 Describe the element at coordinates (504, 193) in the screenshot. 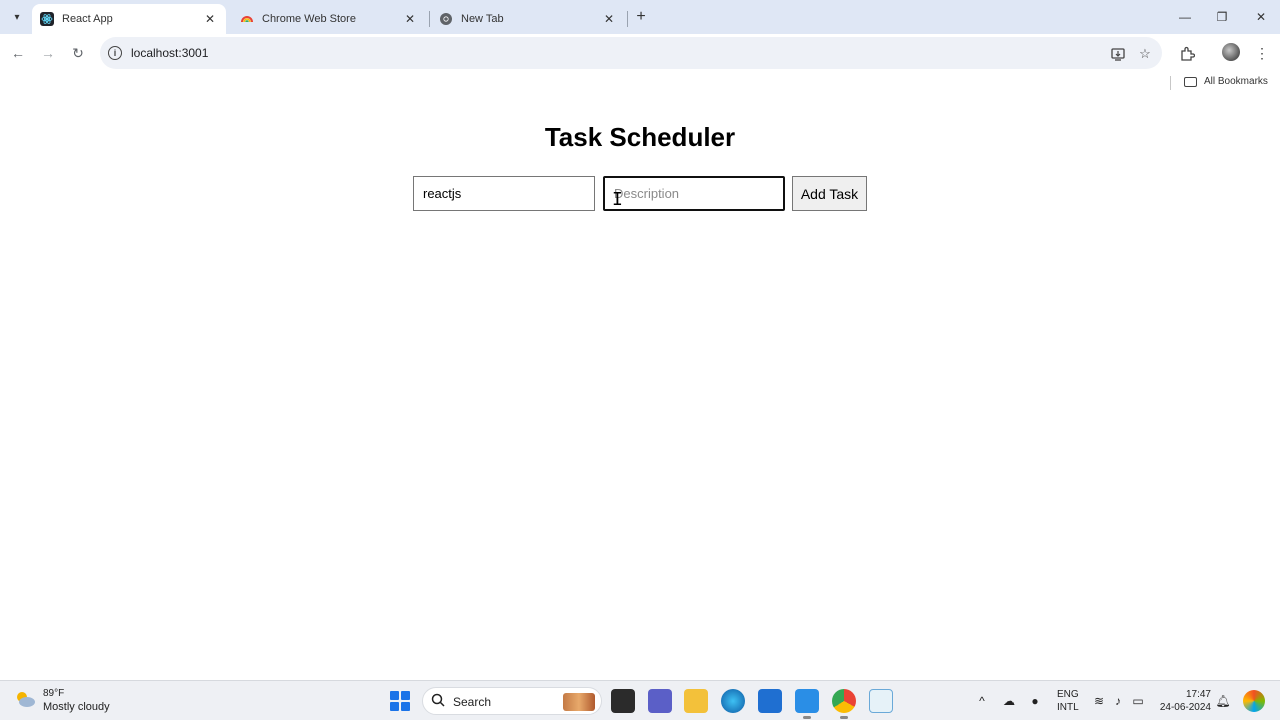

I see `task-name-input` at that location.